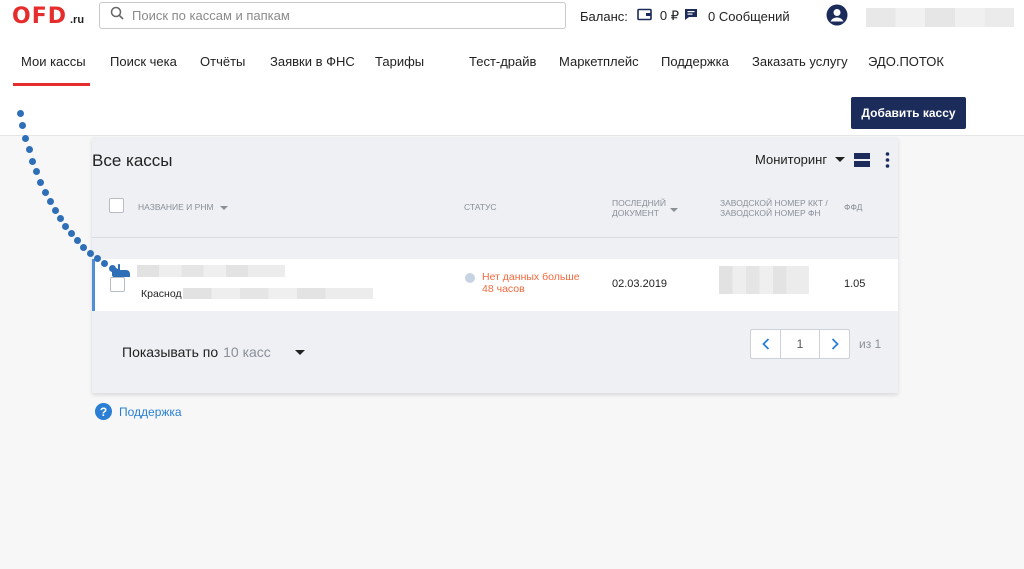  Describe the element at coordinates (644, 16) in the screenshot. I see `wallet-icon` at that location.